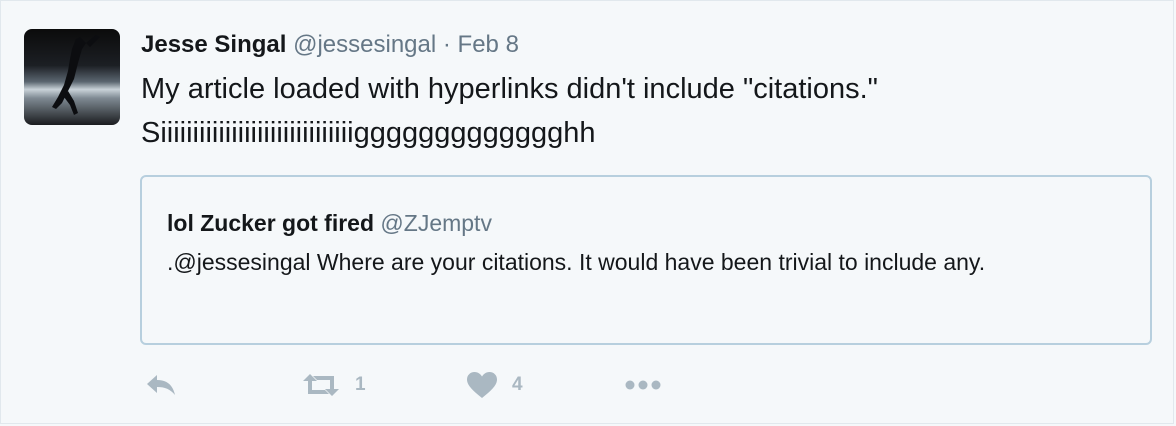 The height and width of the screenshot is (426, 1176). What do you see at coordinates (436, 223) in the screenshot?
I see `quoted-author-username: @ZJemptv` at bounding box center [436, 223].